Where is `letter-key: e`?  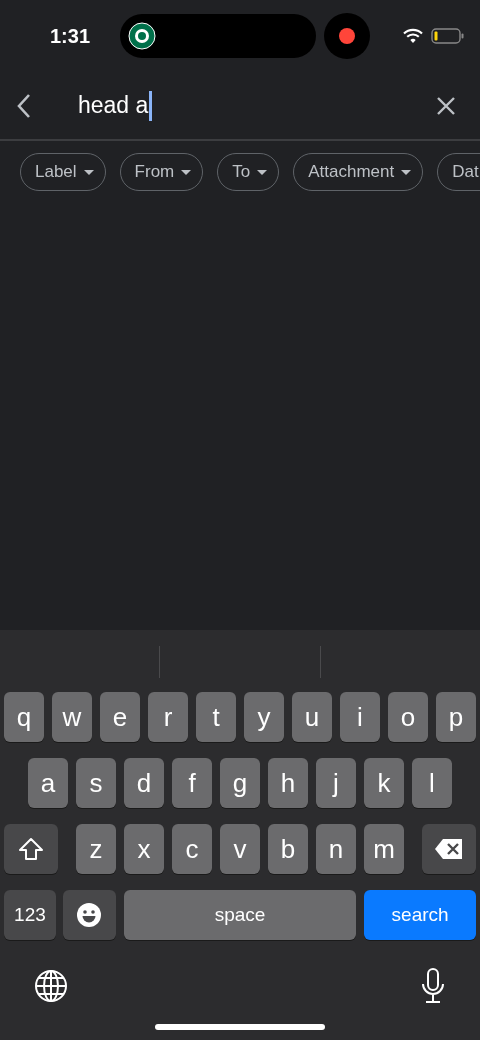 letter-key: e is located at coordinates (120, 717).